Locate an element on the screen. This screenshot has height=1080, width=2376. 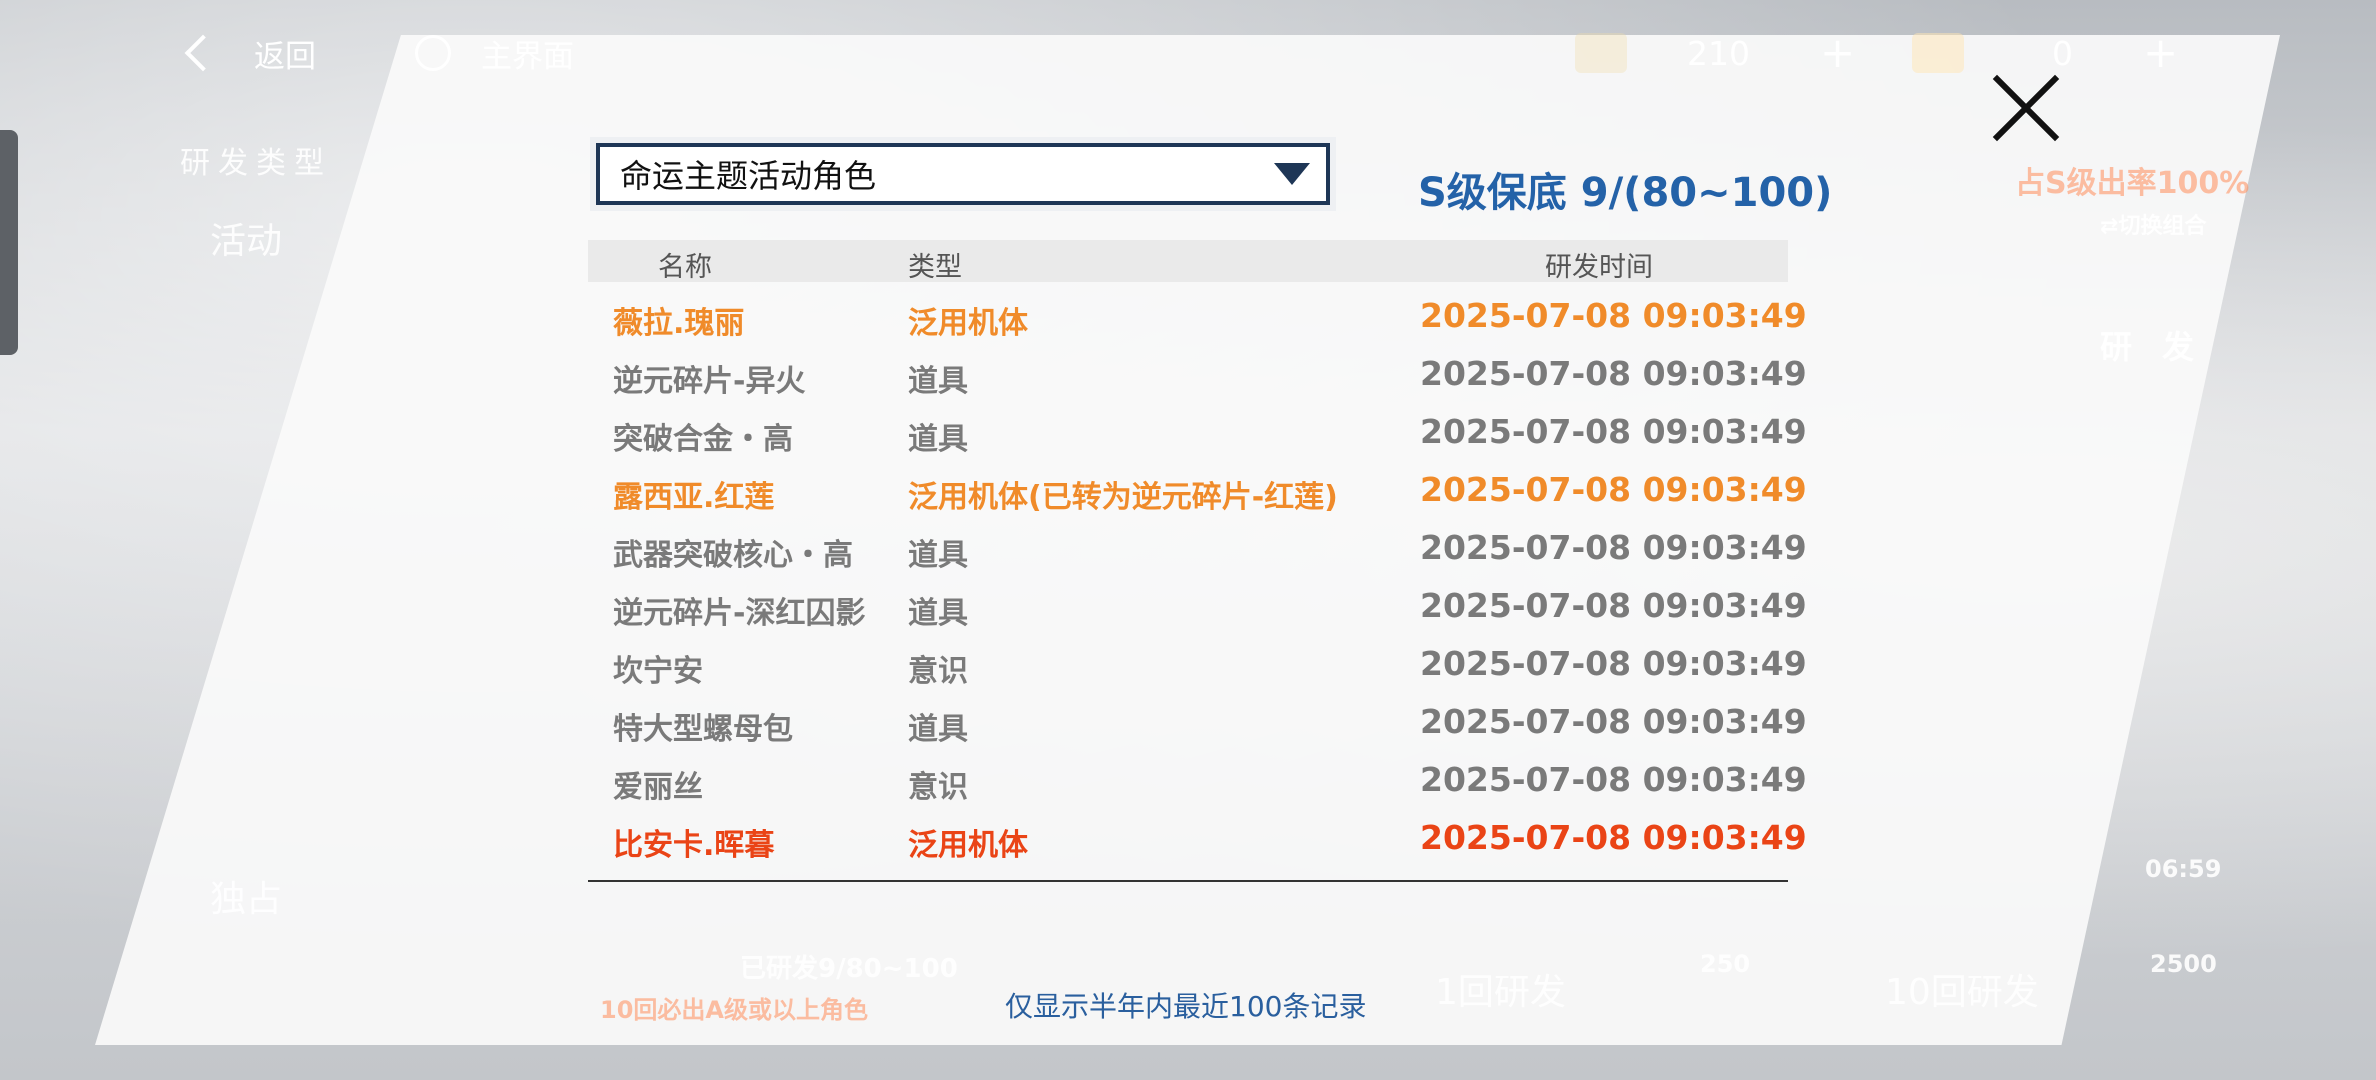
time-label: 06:59 is located at coordinates (2183, 869).